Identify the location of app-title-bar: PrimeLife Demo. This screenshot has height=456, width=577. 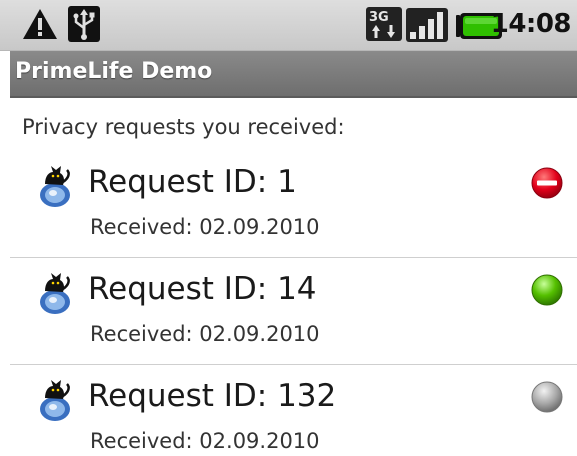
(293, 74).